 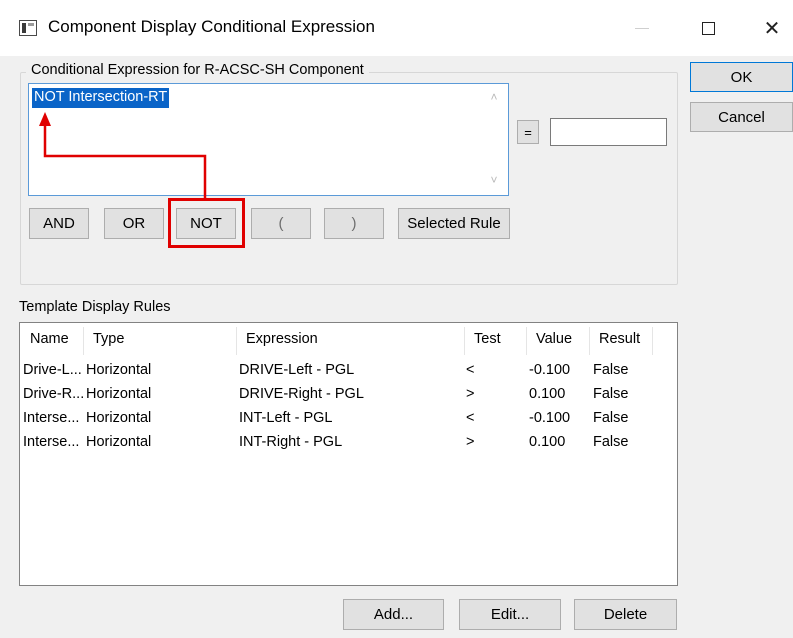 I want to click on maximize-icon, so click(x=708, y=28).